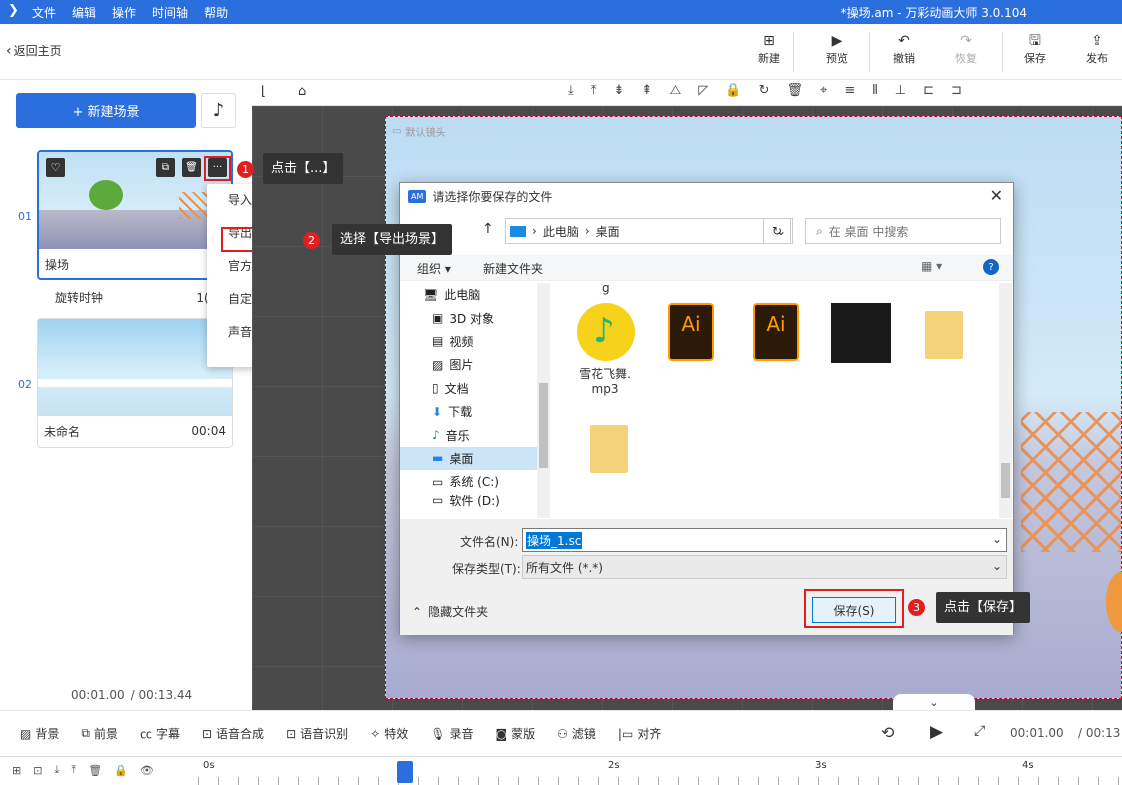 This screenshot has height=785, width=1122. I want to click on close-icon: ✕, so click(996, 195).